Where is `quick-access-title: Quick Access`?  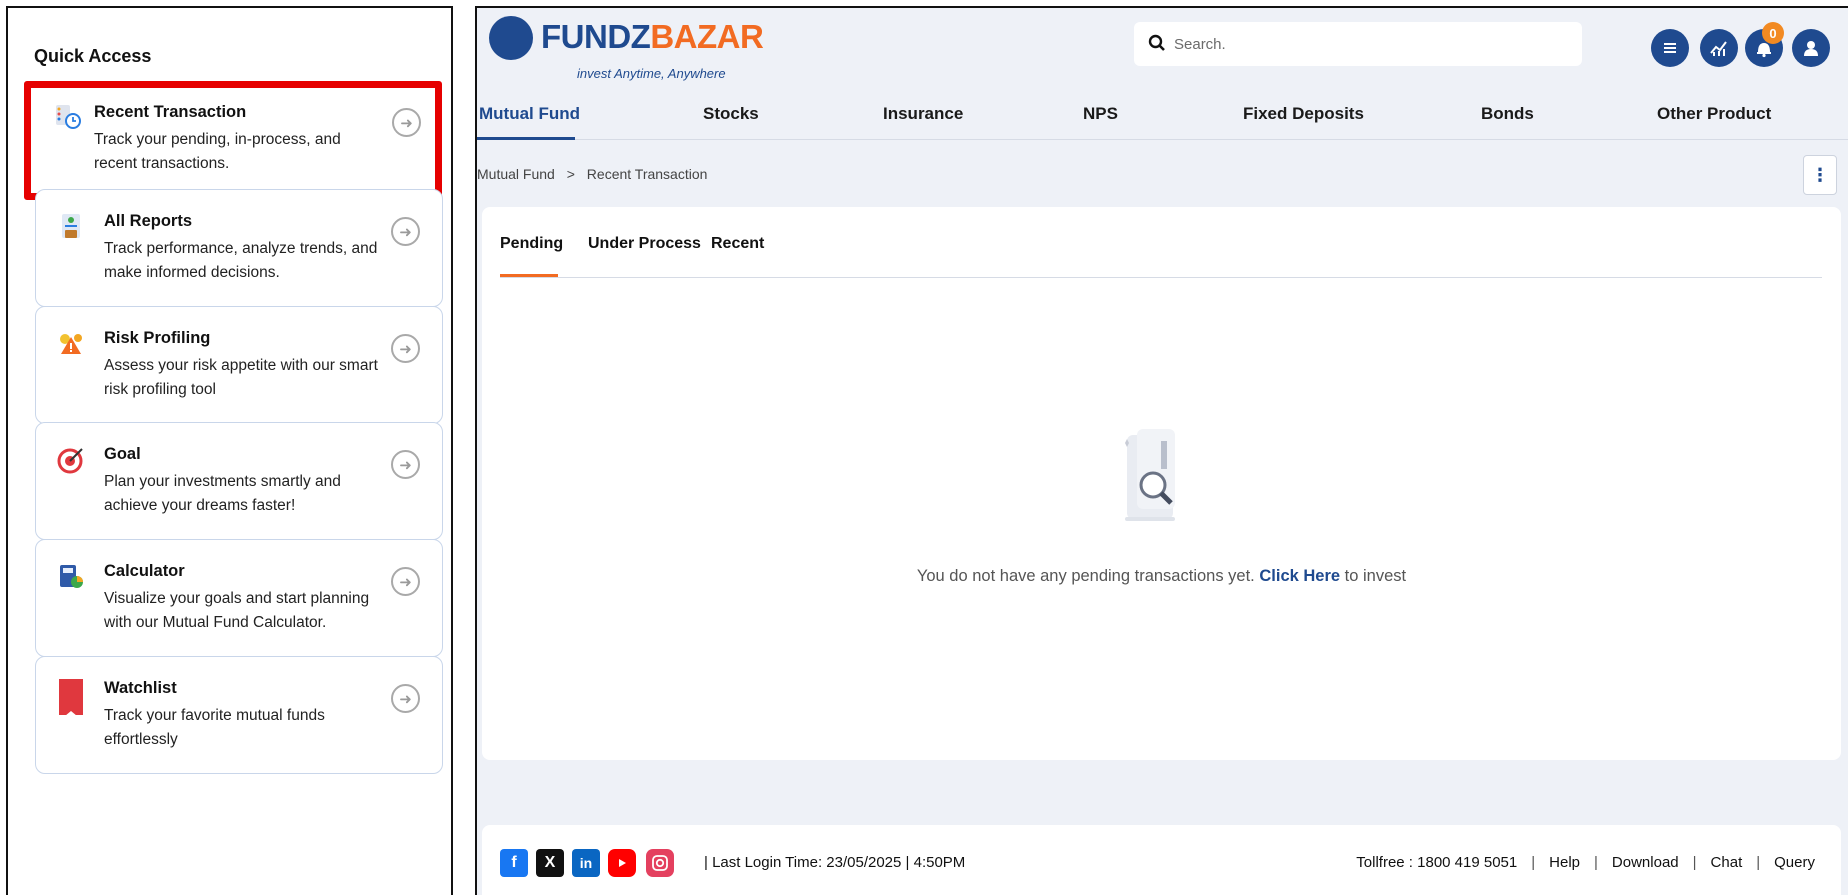
quick-access-title: Quick Access is located at coordinates (93, 56).